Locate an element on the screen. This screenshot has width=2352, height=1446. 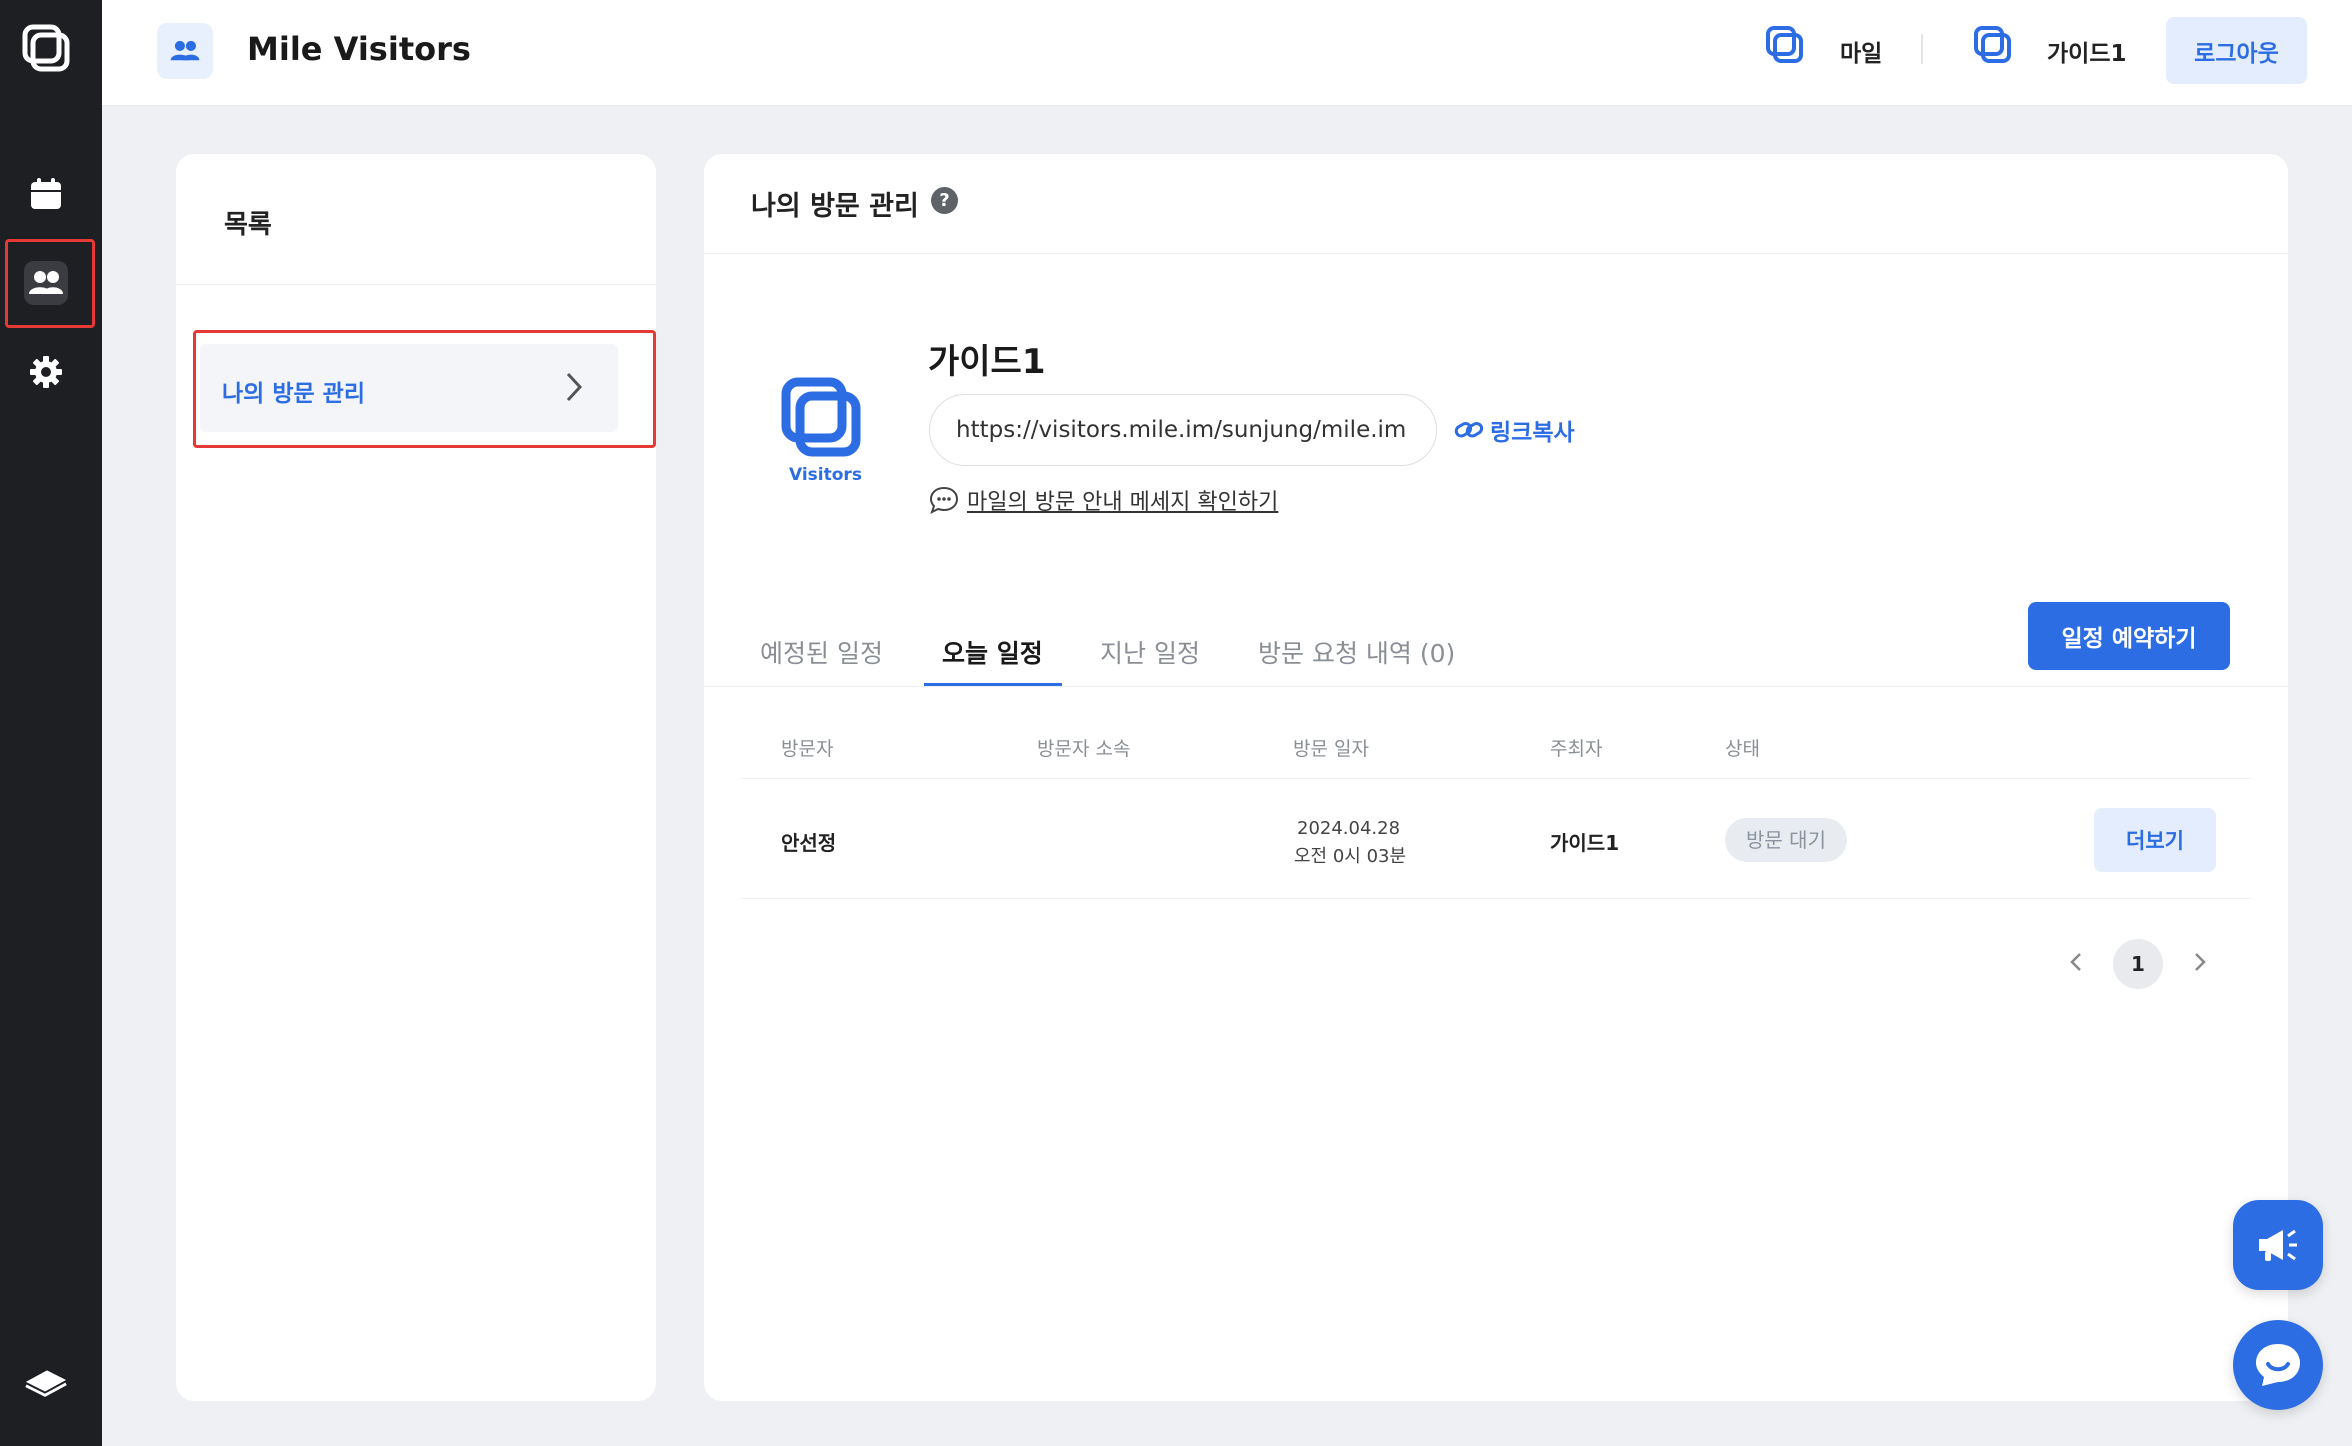
chat-bubble-icon is located at coordinates (944, 500).